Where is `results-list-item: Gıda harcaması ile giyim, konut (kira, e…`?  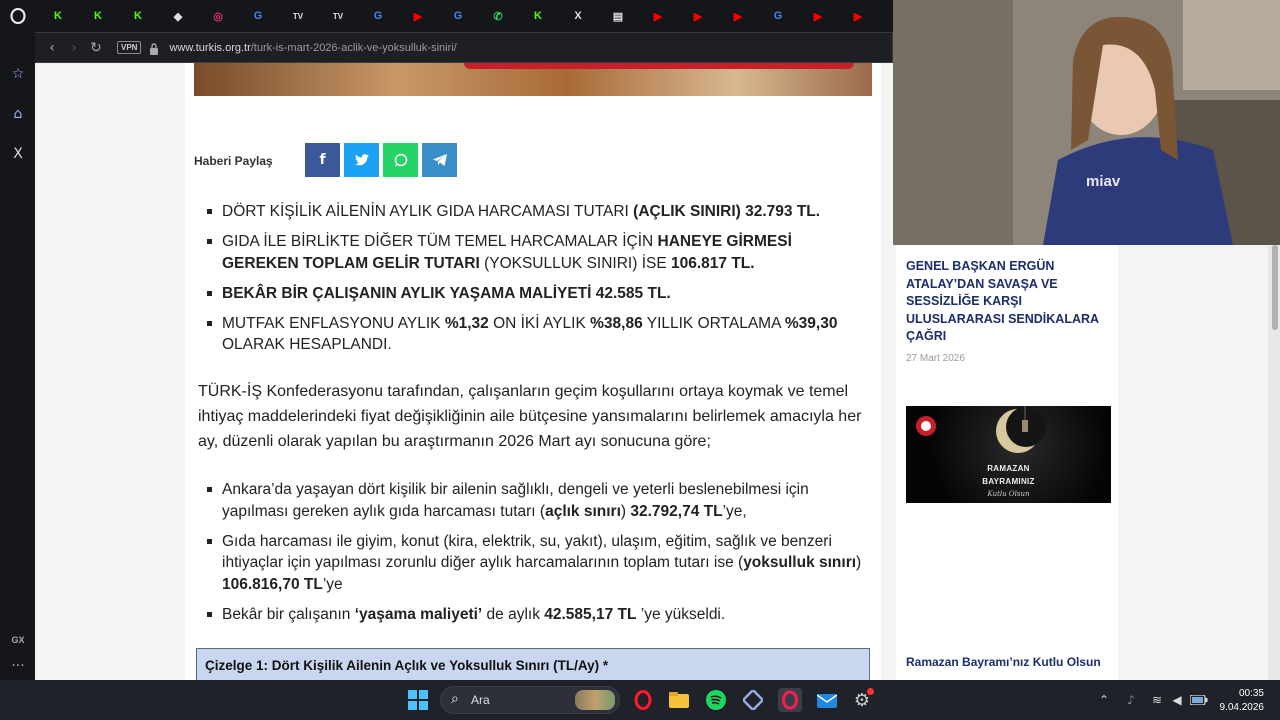
results-list-item: Gıda harcaması ile giyim, konut (kira, e… is located at coordinates (535, 563).